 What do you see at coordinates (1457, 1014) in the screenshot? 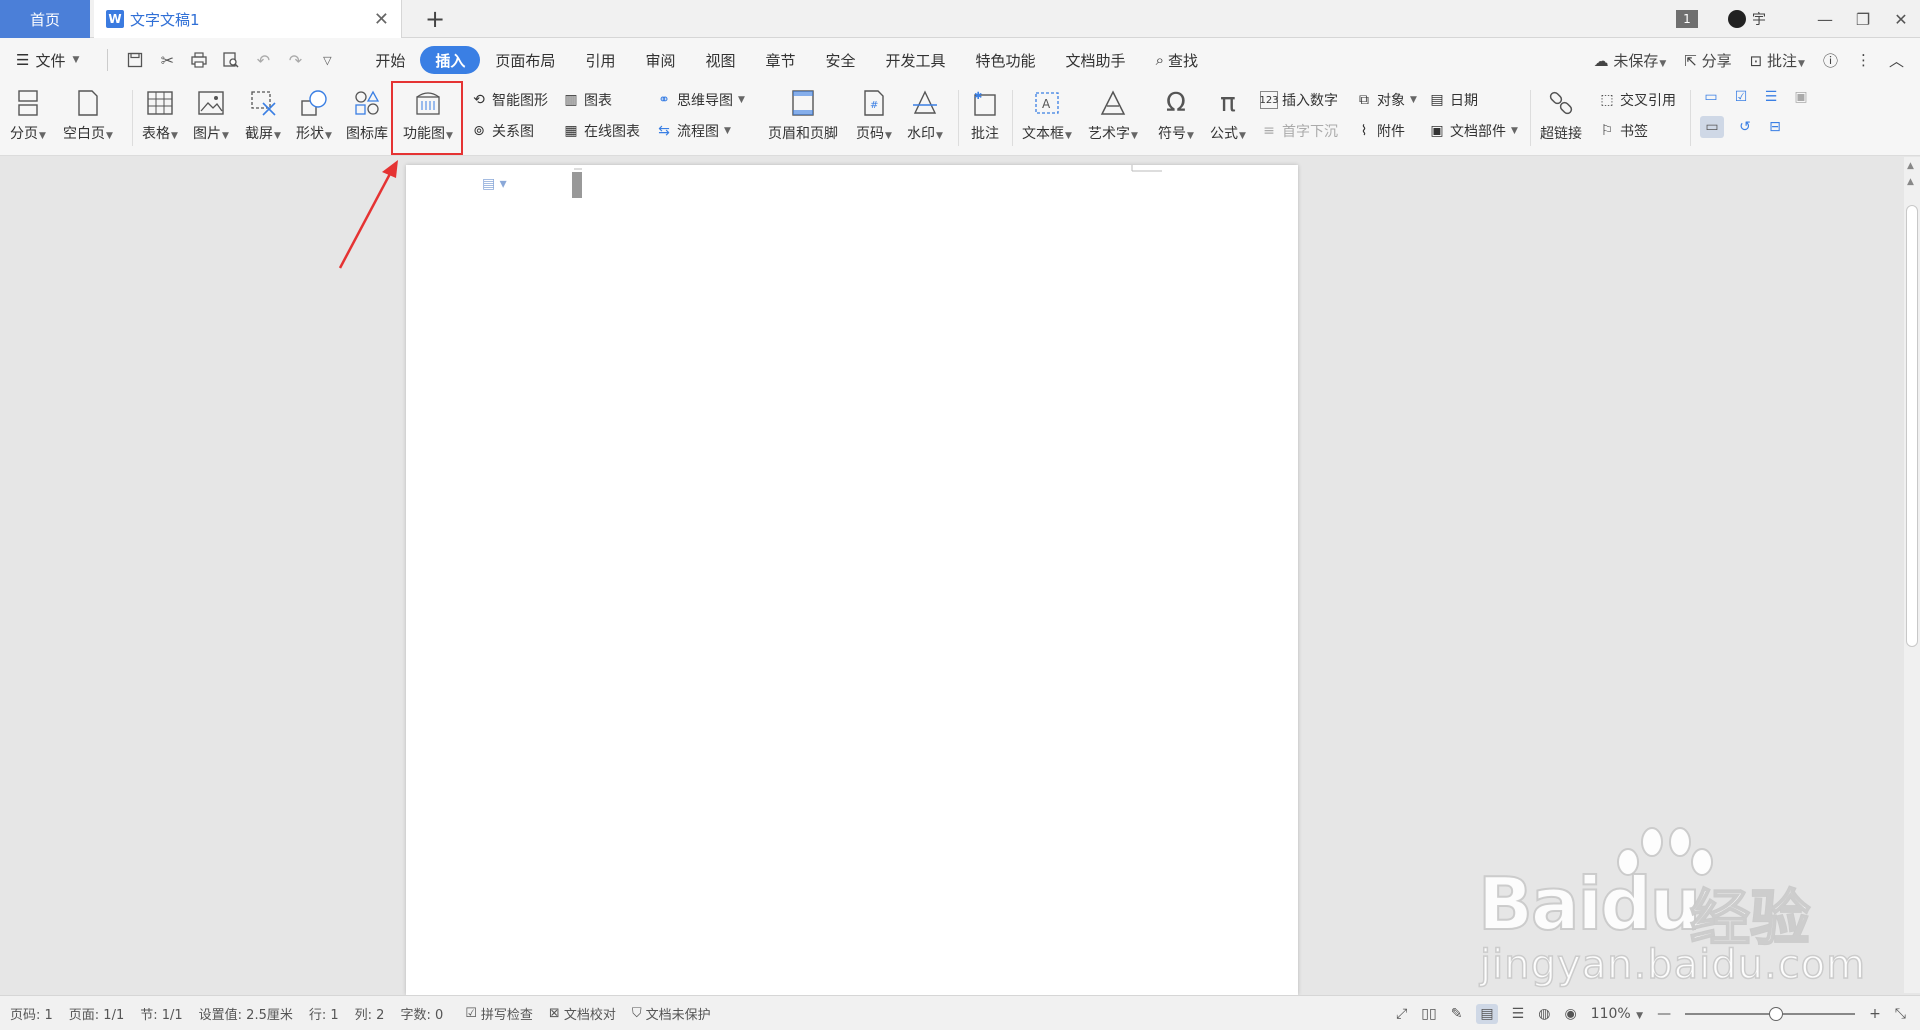
I see `pen-icon: ✎` at bounding box center [1457, 1014].